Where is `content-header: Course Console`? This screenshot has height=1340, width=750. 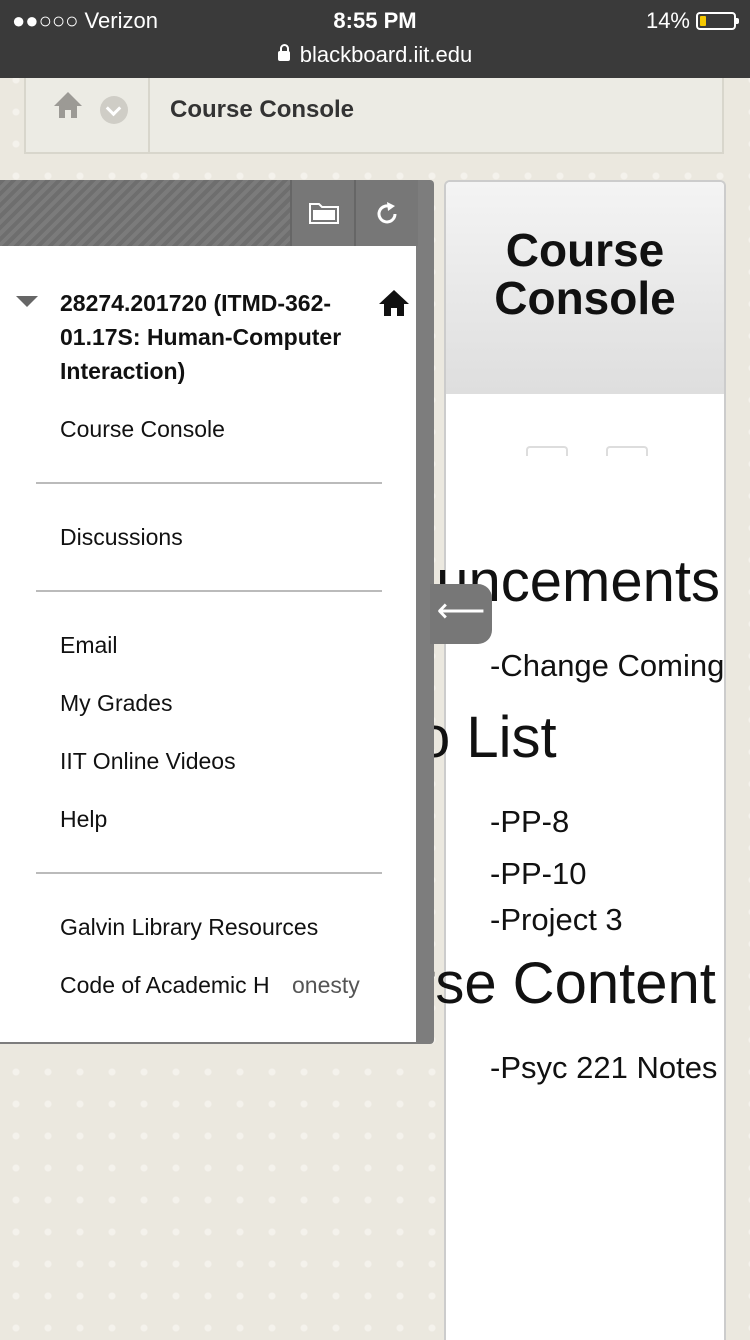
content-header: Course Console is located at coordinates (585, 288).